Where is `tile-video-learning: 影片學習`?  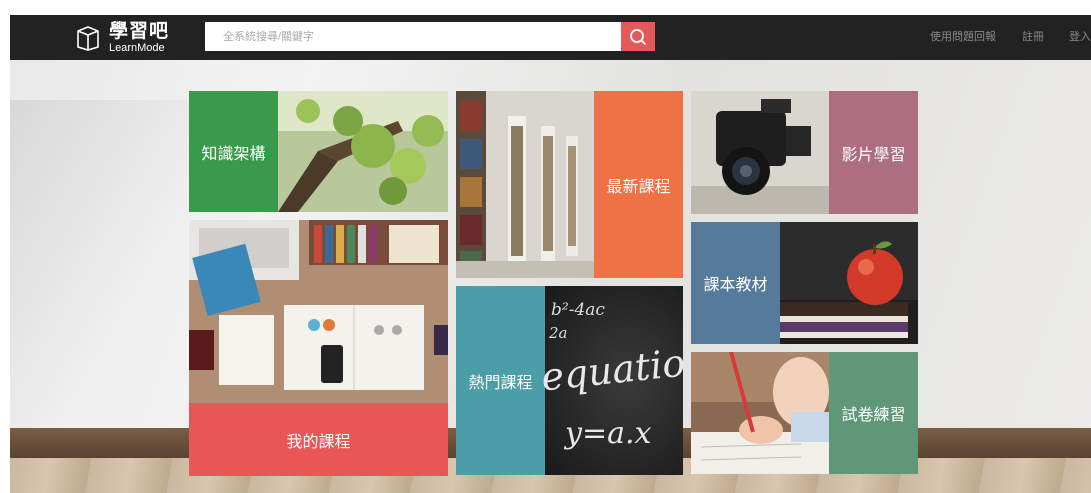
tile-video-learning: 影片學習 is located at coordinates (804, 152).